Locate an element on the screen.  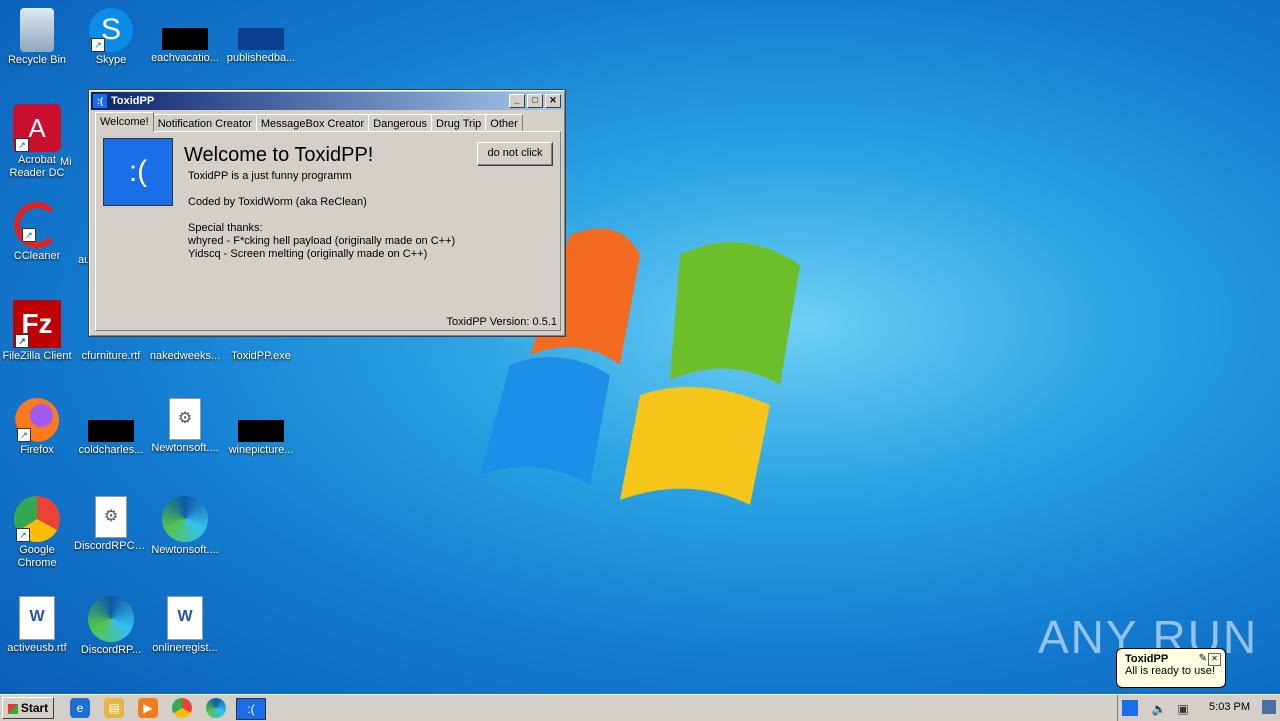
desktop-icon-chrome: ↗ Google Chrome is located at coordinates (37, 533).